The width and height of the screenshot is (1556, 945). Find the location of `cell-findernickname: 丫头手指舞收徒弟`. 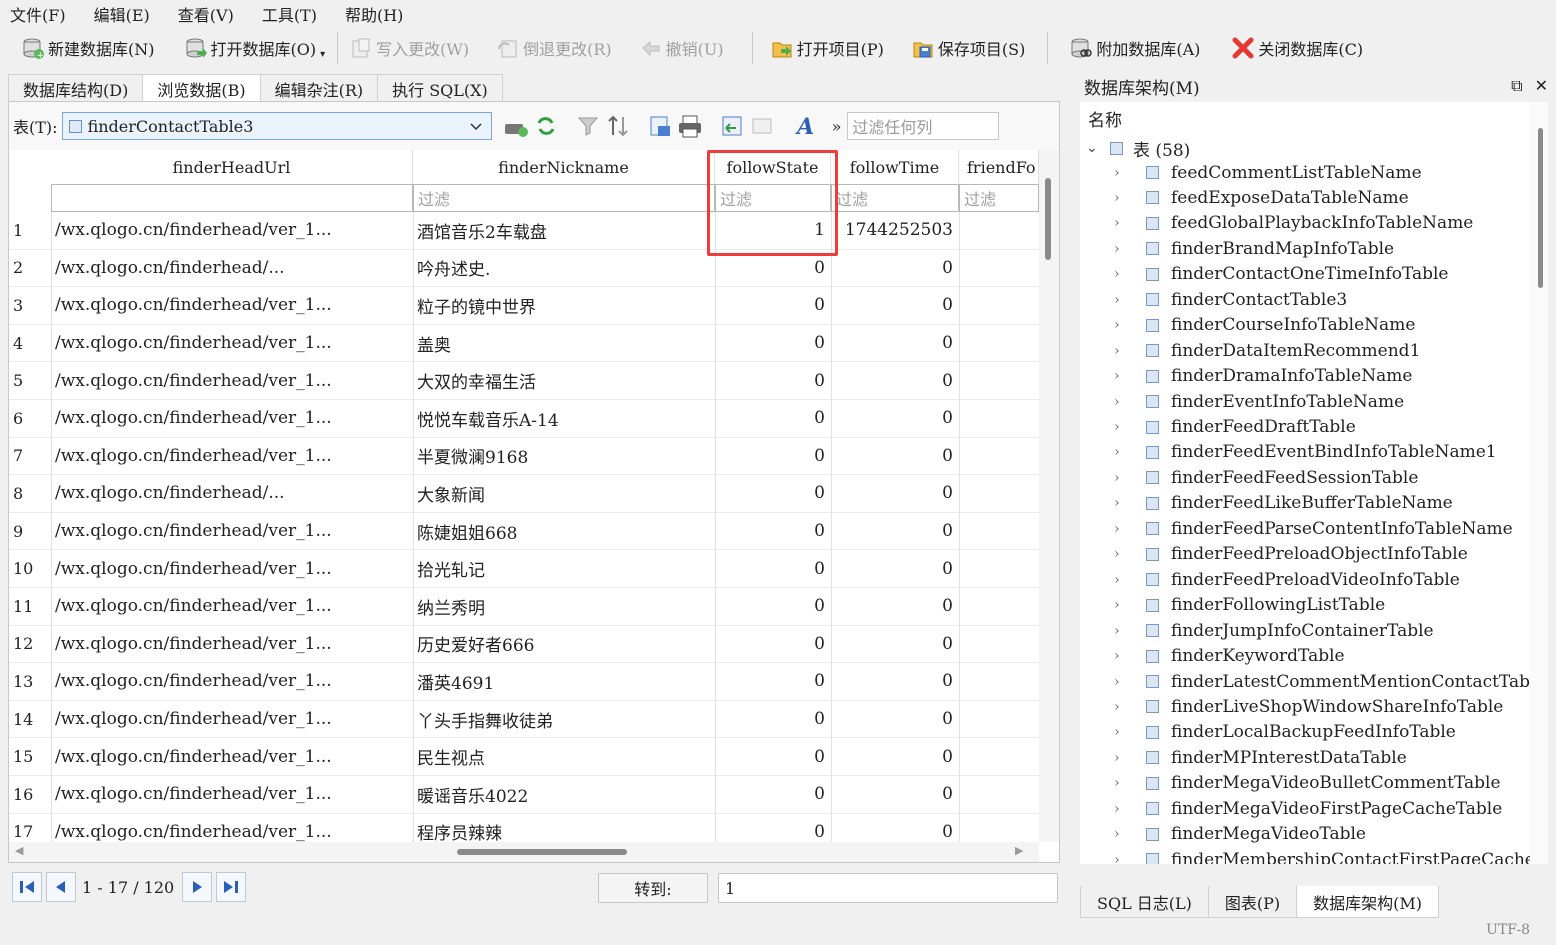

cell-findernickname: 丫头手指舞收徒弟 is located at coordinates (564, 719).